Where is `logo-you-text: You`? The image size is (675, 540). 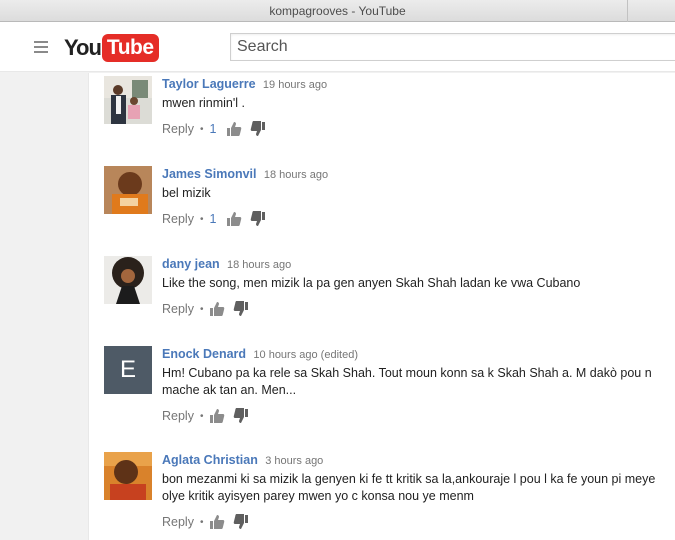
logo-you-text: You is located at coordinates (83, 47).